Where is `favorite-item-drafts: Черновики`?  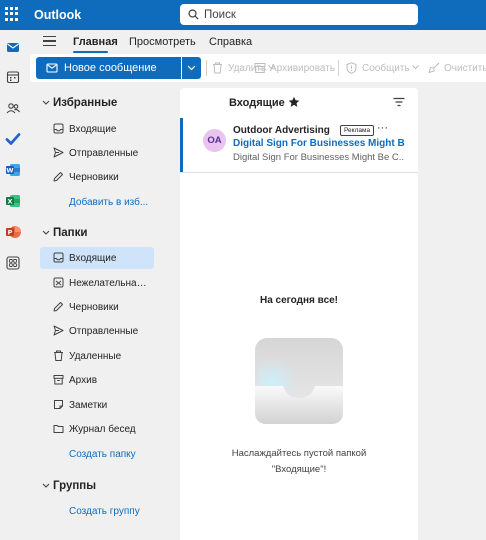 favorite-item-drafts: Черновики is located at coordinates (97, 177).